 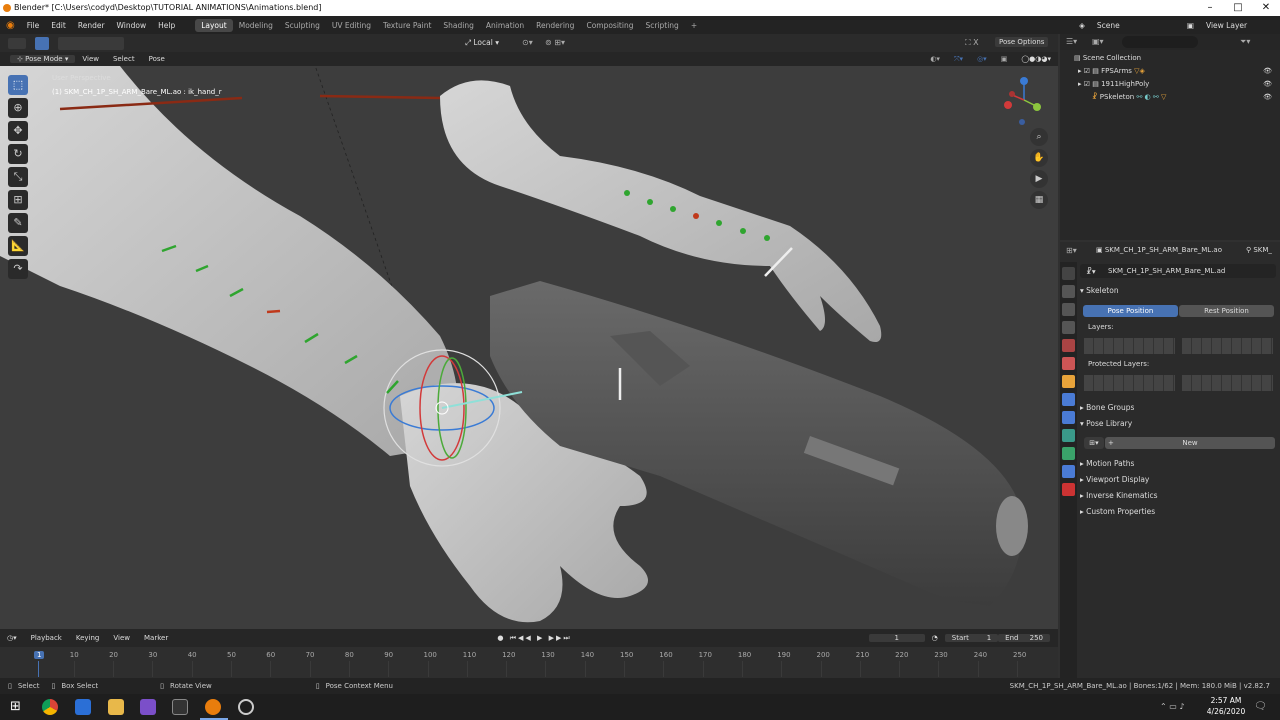 What do you see at coordinates (157, 59) in the screenshot?
I see `menu-pose: Pose` at bounding box center [157, 59].